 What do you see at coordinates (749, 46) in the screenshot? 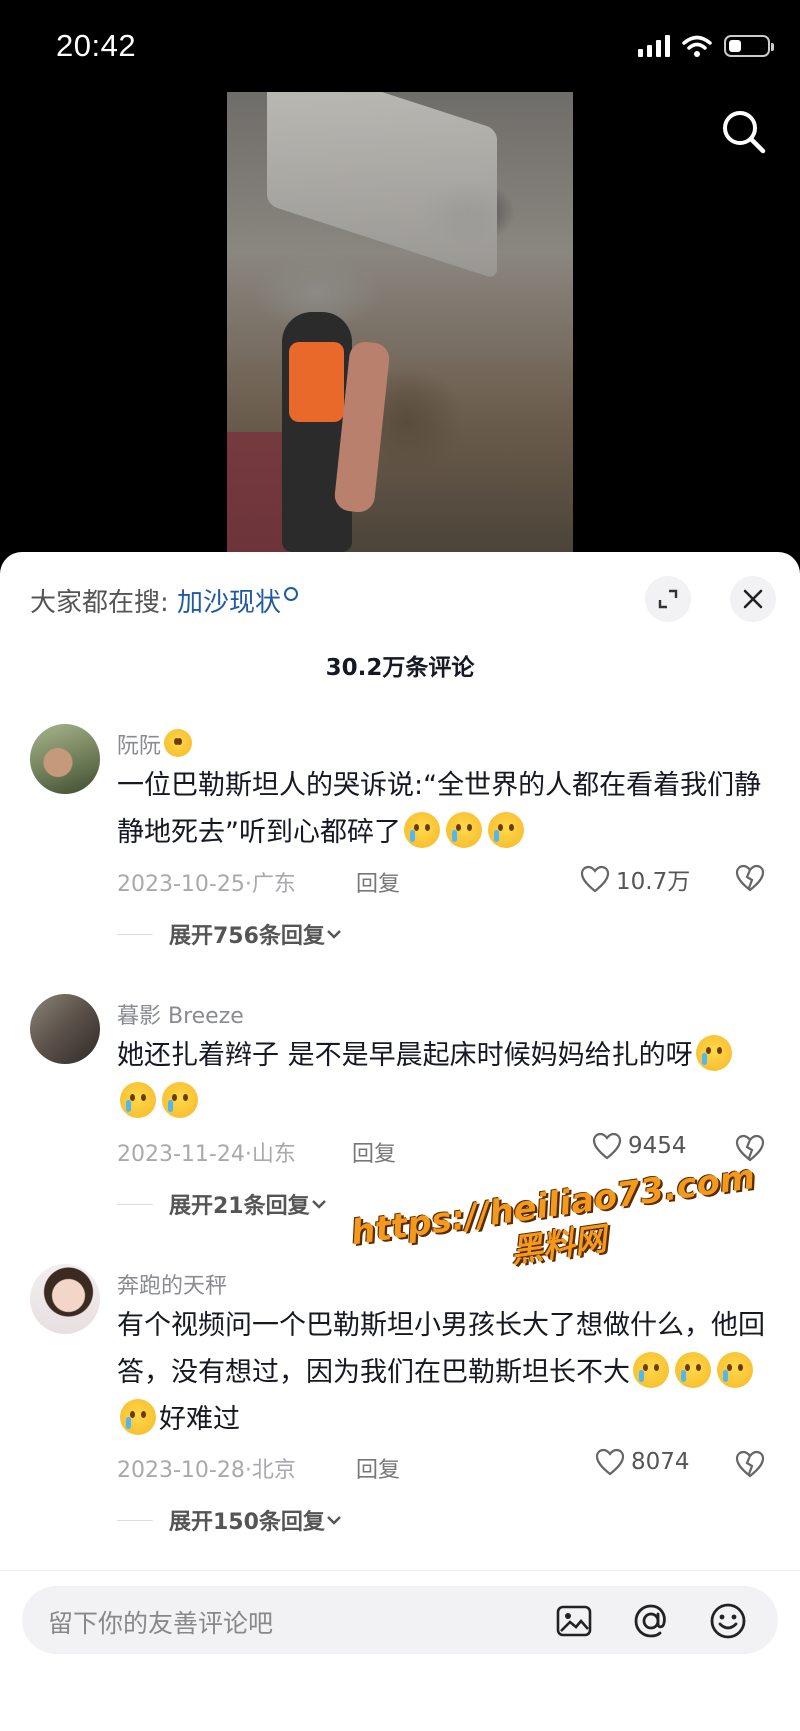
I see `battery-icon` at bounding box center [749, 46].